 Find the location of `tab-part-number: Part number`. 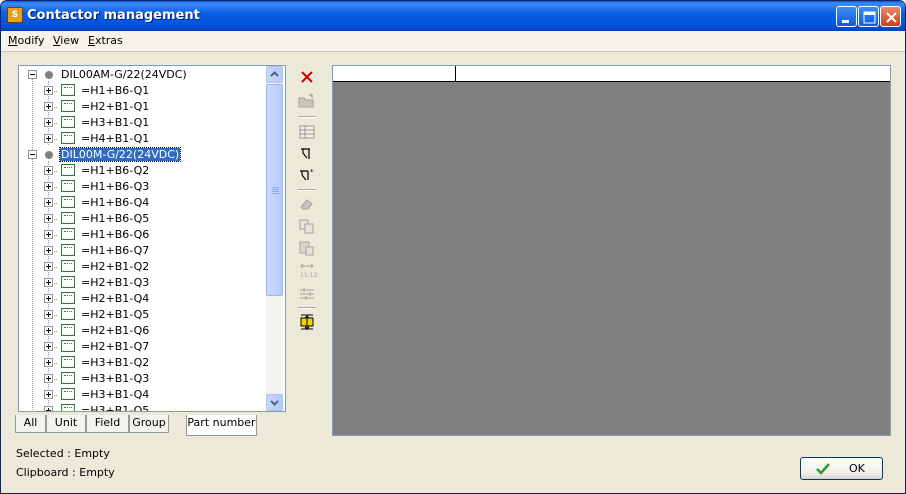

tab-part-number: Part number is located at coordinates (221, 425).